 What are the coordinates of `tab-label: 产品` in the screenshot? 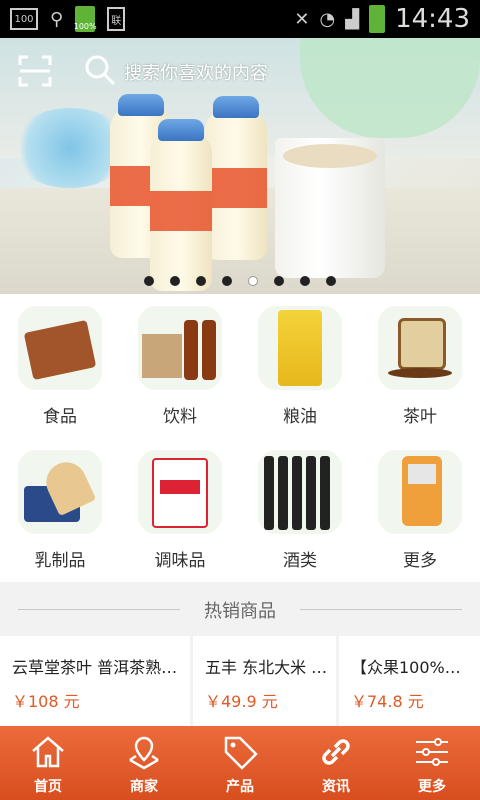 It's located at (240, 787).